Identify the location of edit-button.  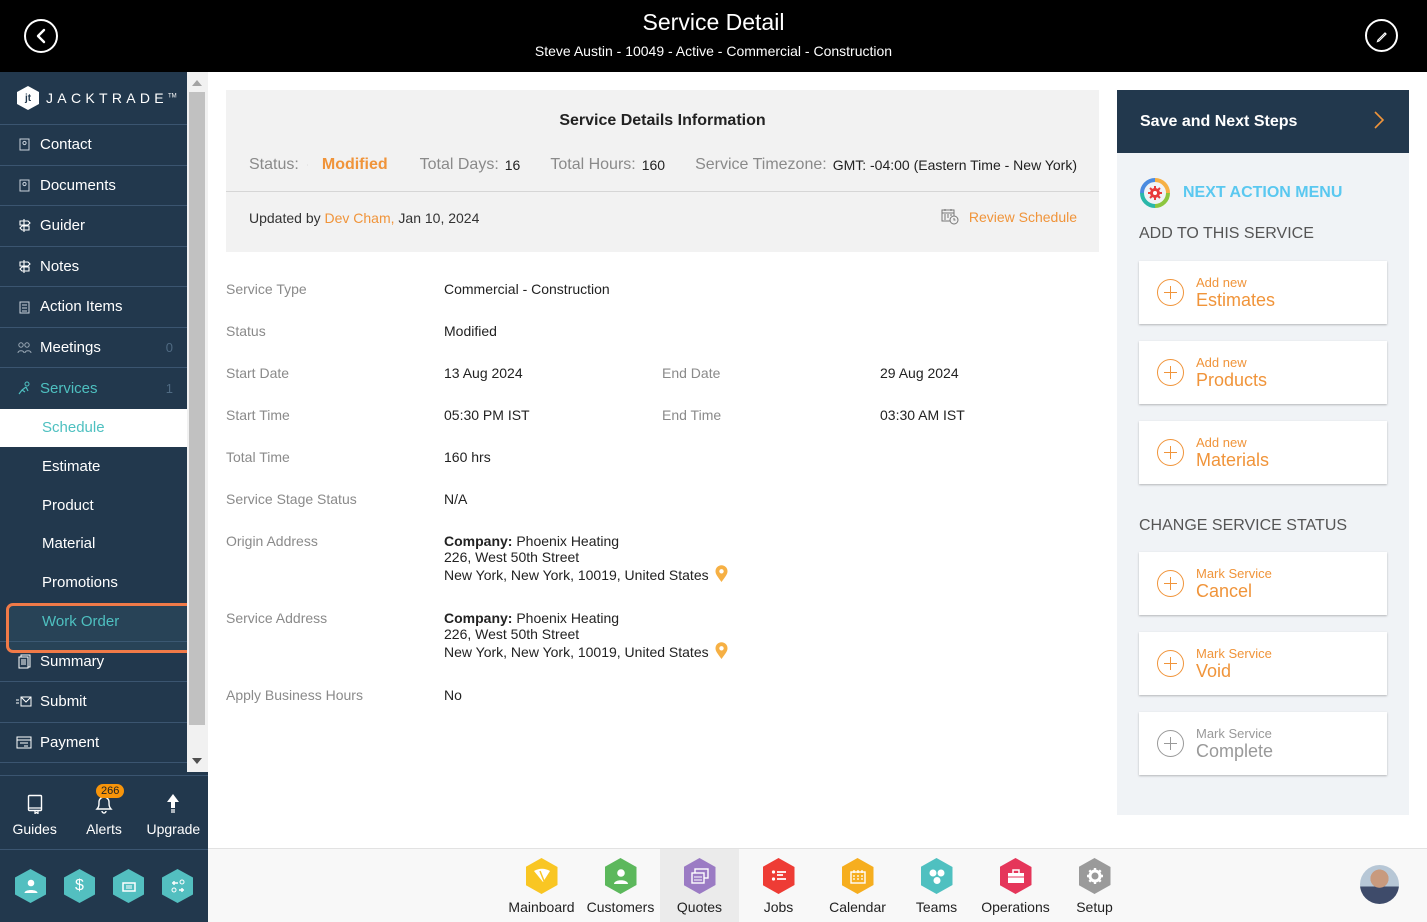
(1381, 35).